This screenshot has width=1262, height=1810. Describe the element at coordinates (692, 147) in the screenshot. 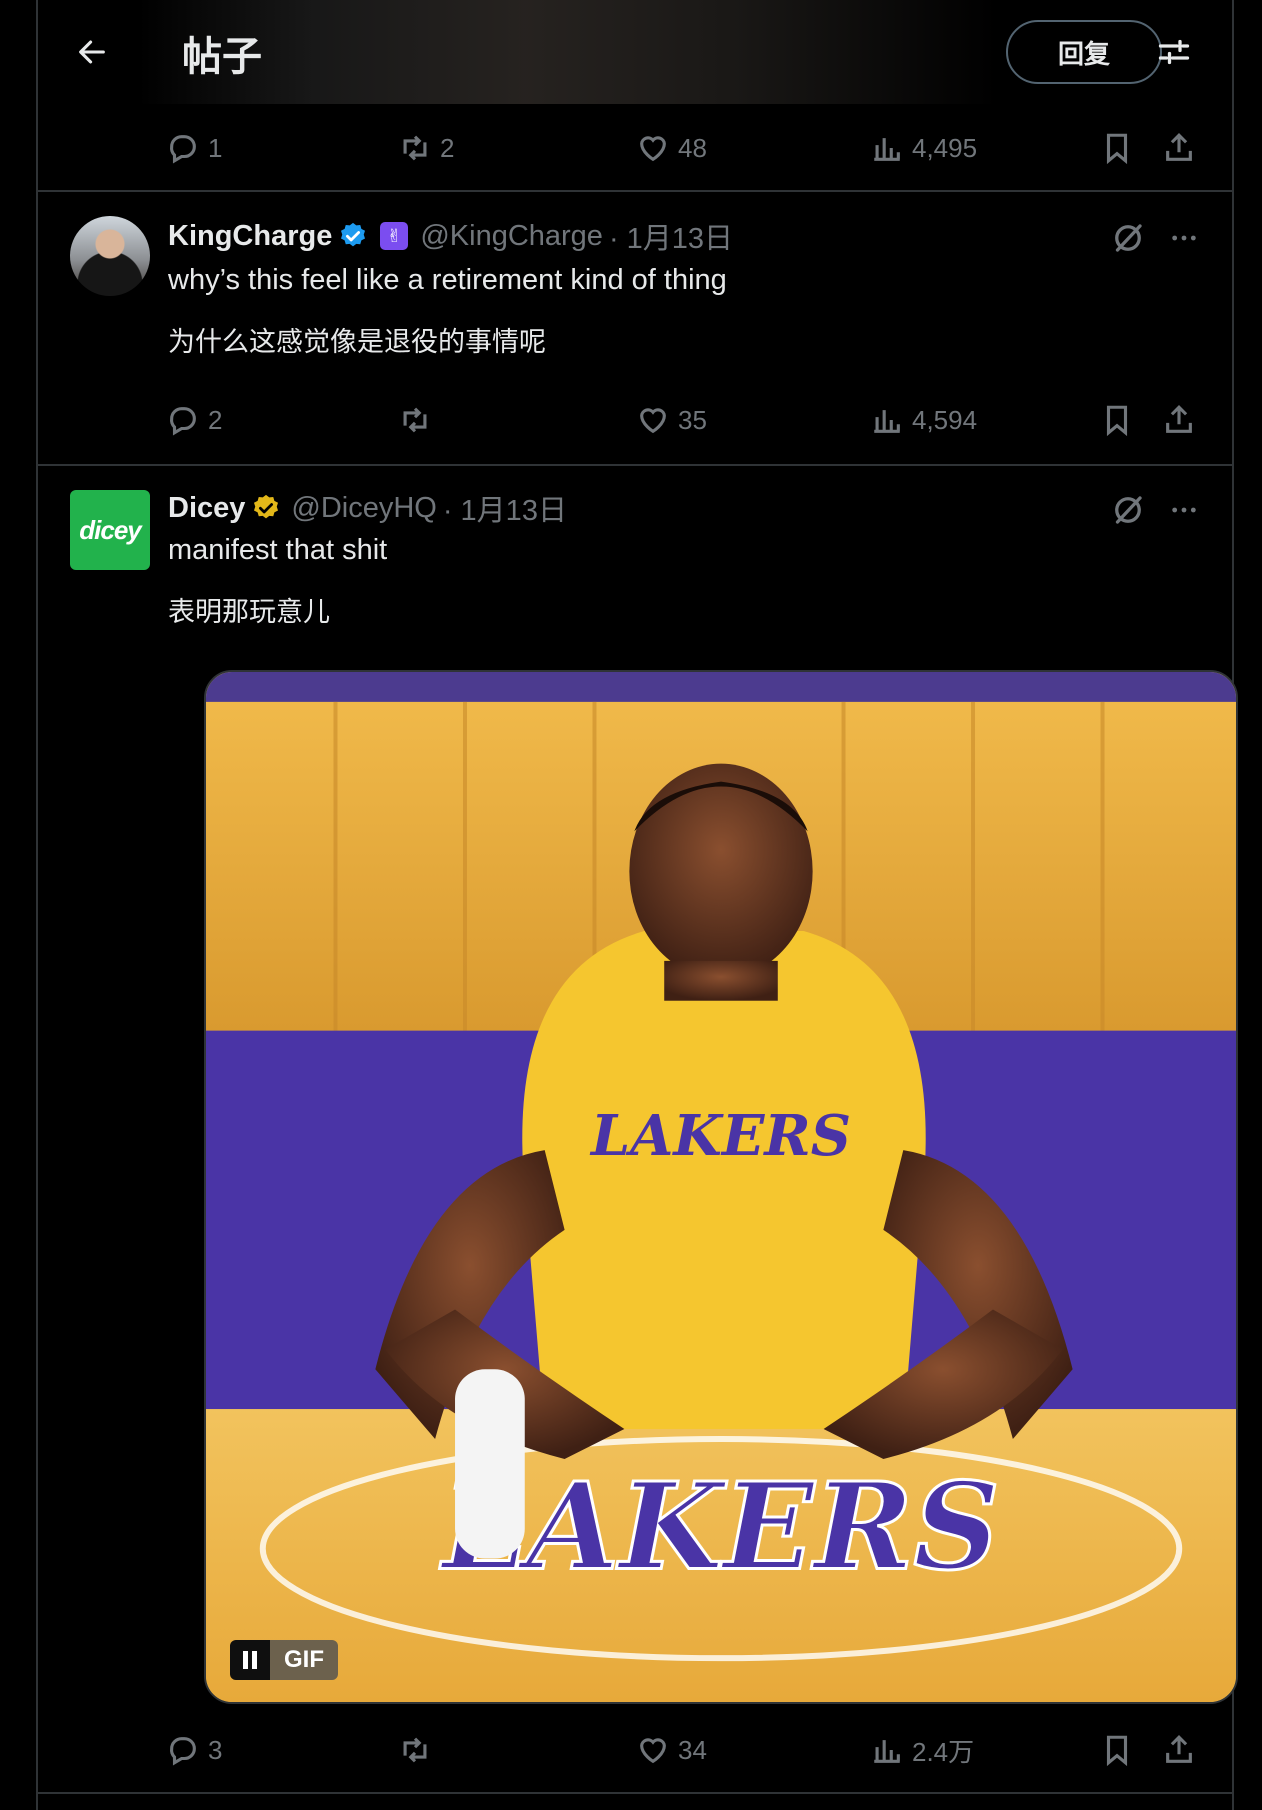

I see `like-count: 48` at that location.